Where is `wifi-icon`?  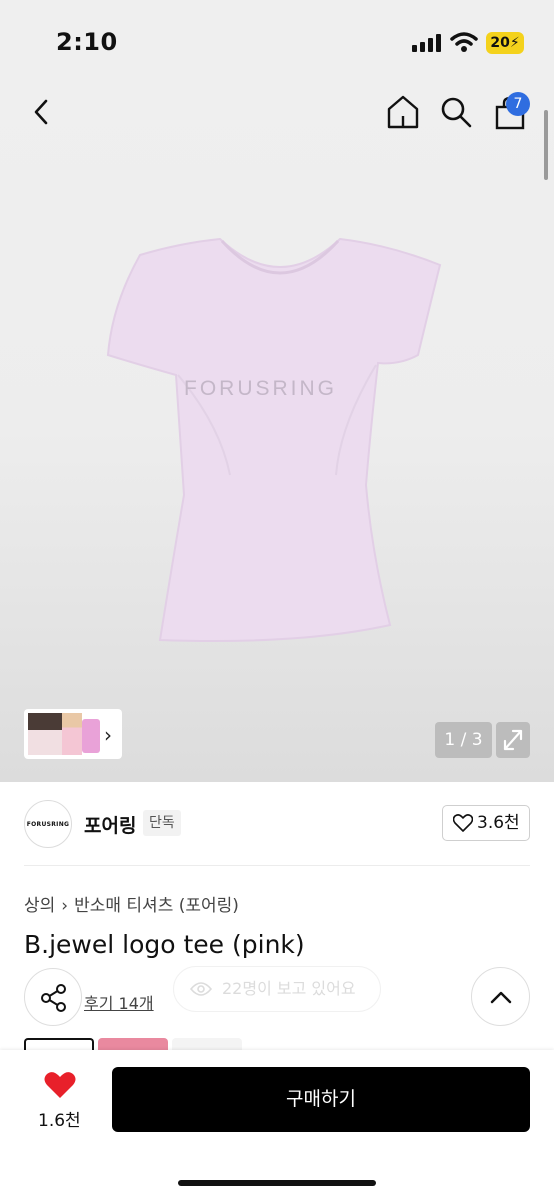 wifi-icon is located at coordinates (464, 42).